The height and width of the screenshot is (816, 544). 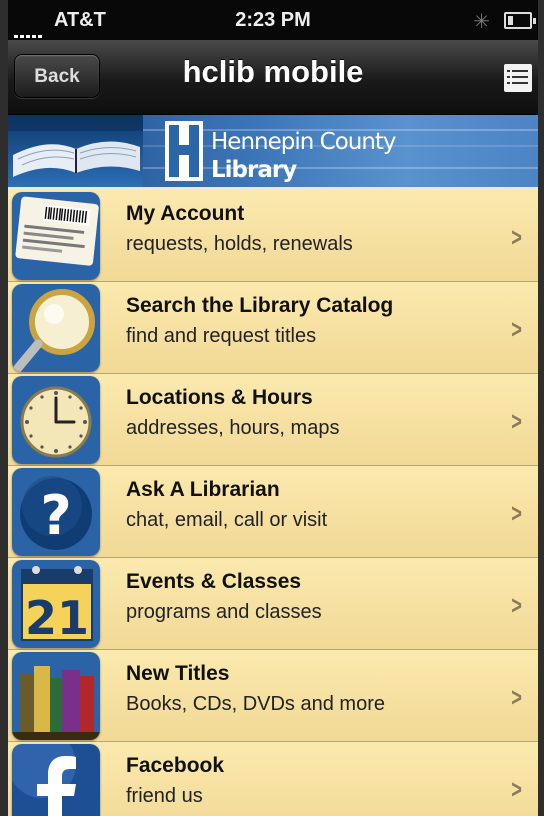 What do you see at coordinates (518, 78) in the screenshot?
I see `list-menu-icon` at bounding box center [518, 78].